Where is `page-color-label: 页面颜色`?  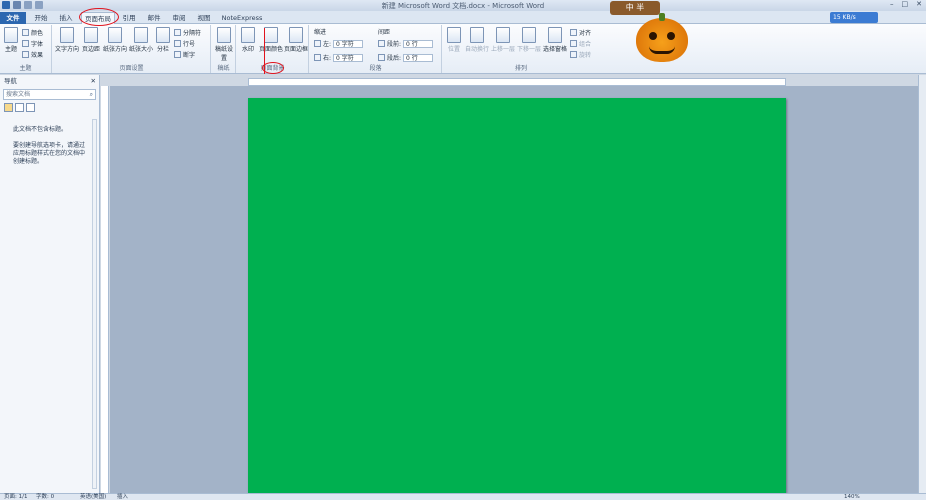
page-color-label: 页面颜色 is located at coordinates (271, 49).